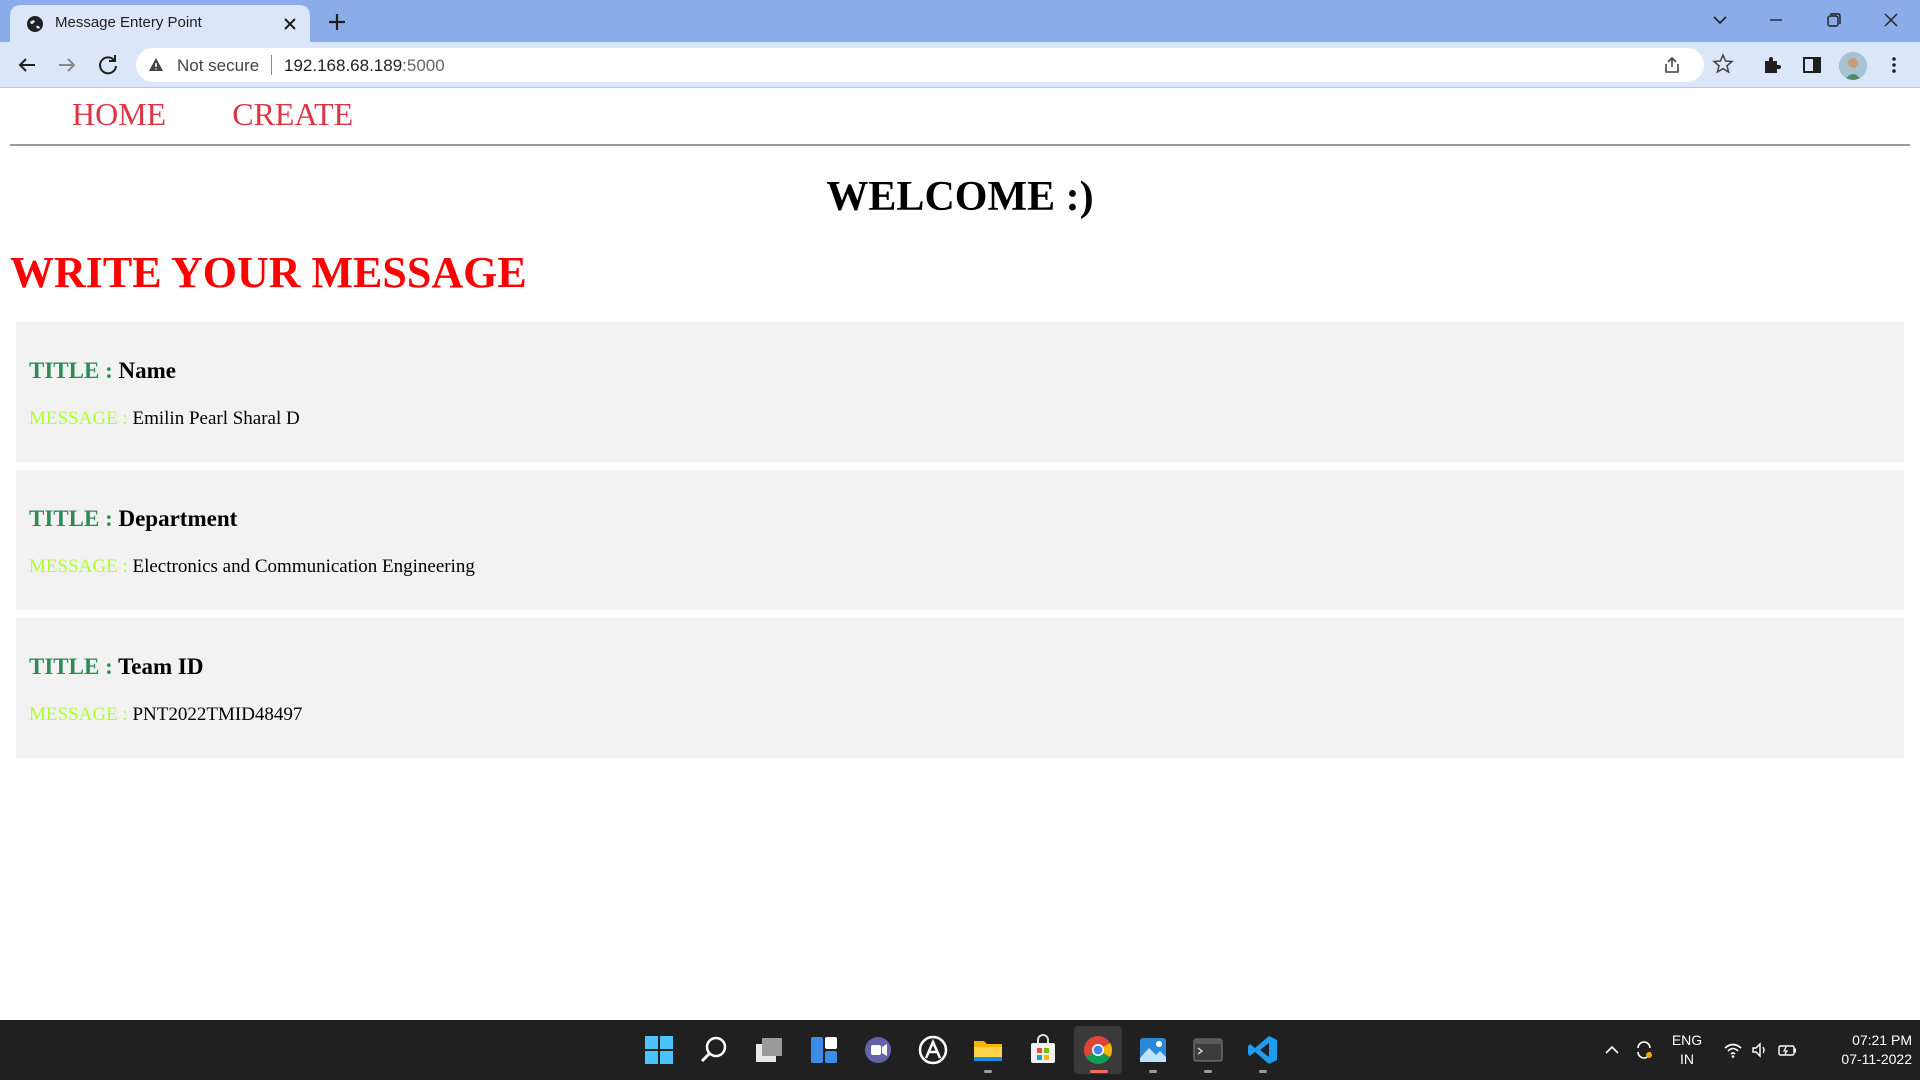 The height and width of the screenshot is (1080, 1920). Describe the element at coordinates (1891, 20) in the screenshot. I see `close-window-icon` at that location.